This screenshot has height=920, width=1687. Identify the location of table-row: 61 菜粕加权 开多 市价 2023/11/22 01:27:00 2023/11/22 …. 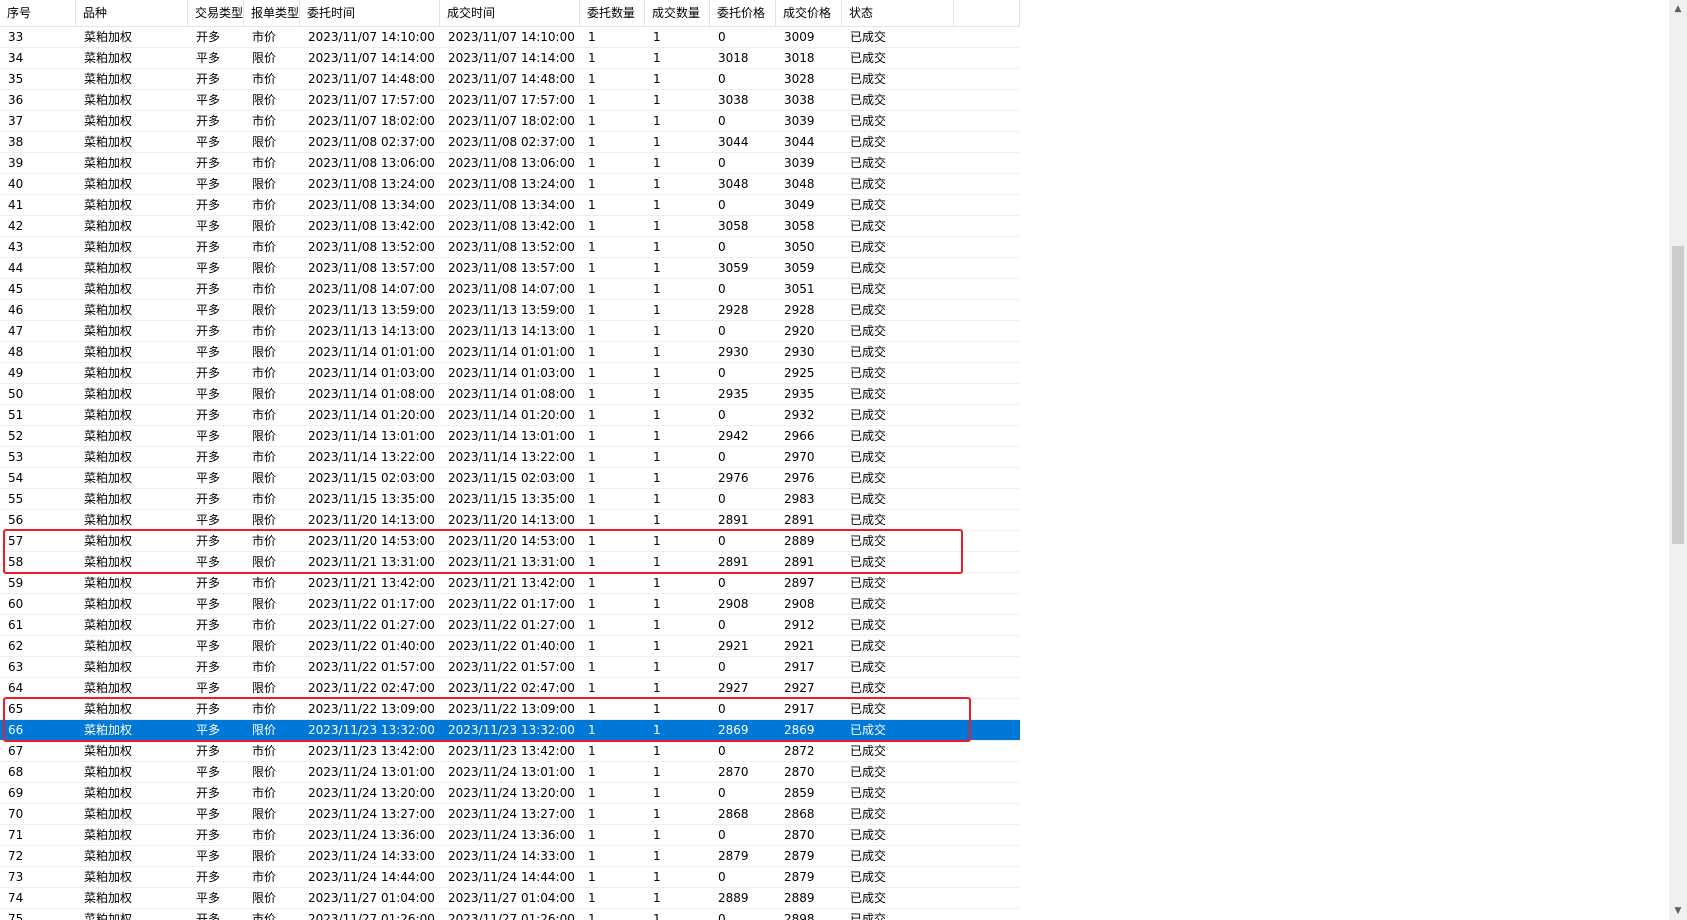
(510, 625).